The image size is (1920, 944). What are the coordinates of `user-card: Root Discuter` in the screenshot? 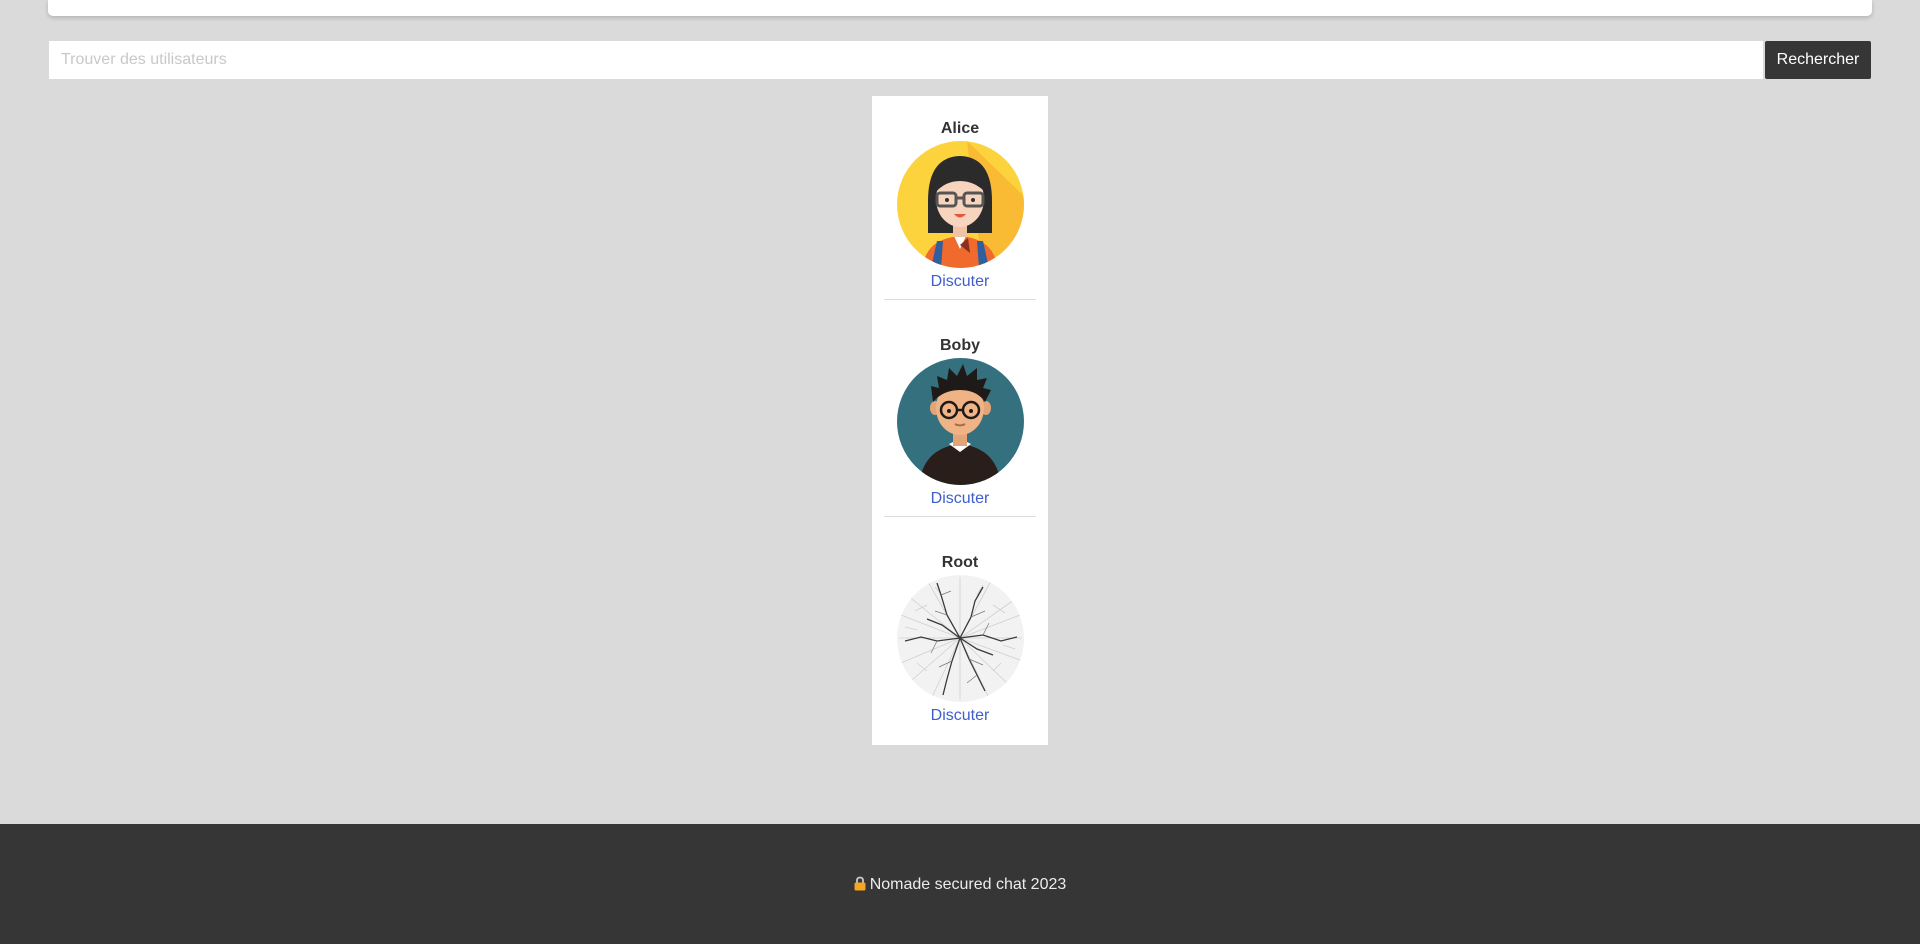 It's located at (960, 639).